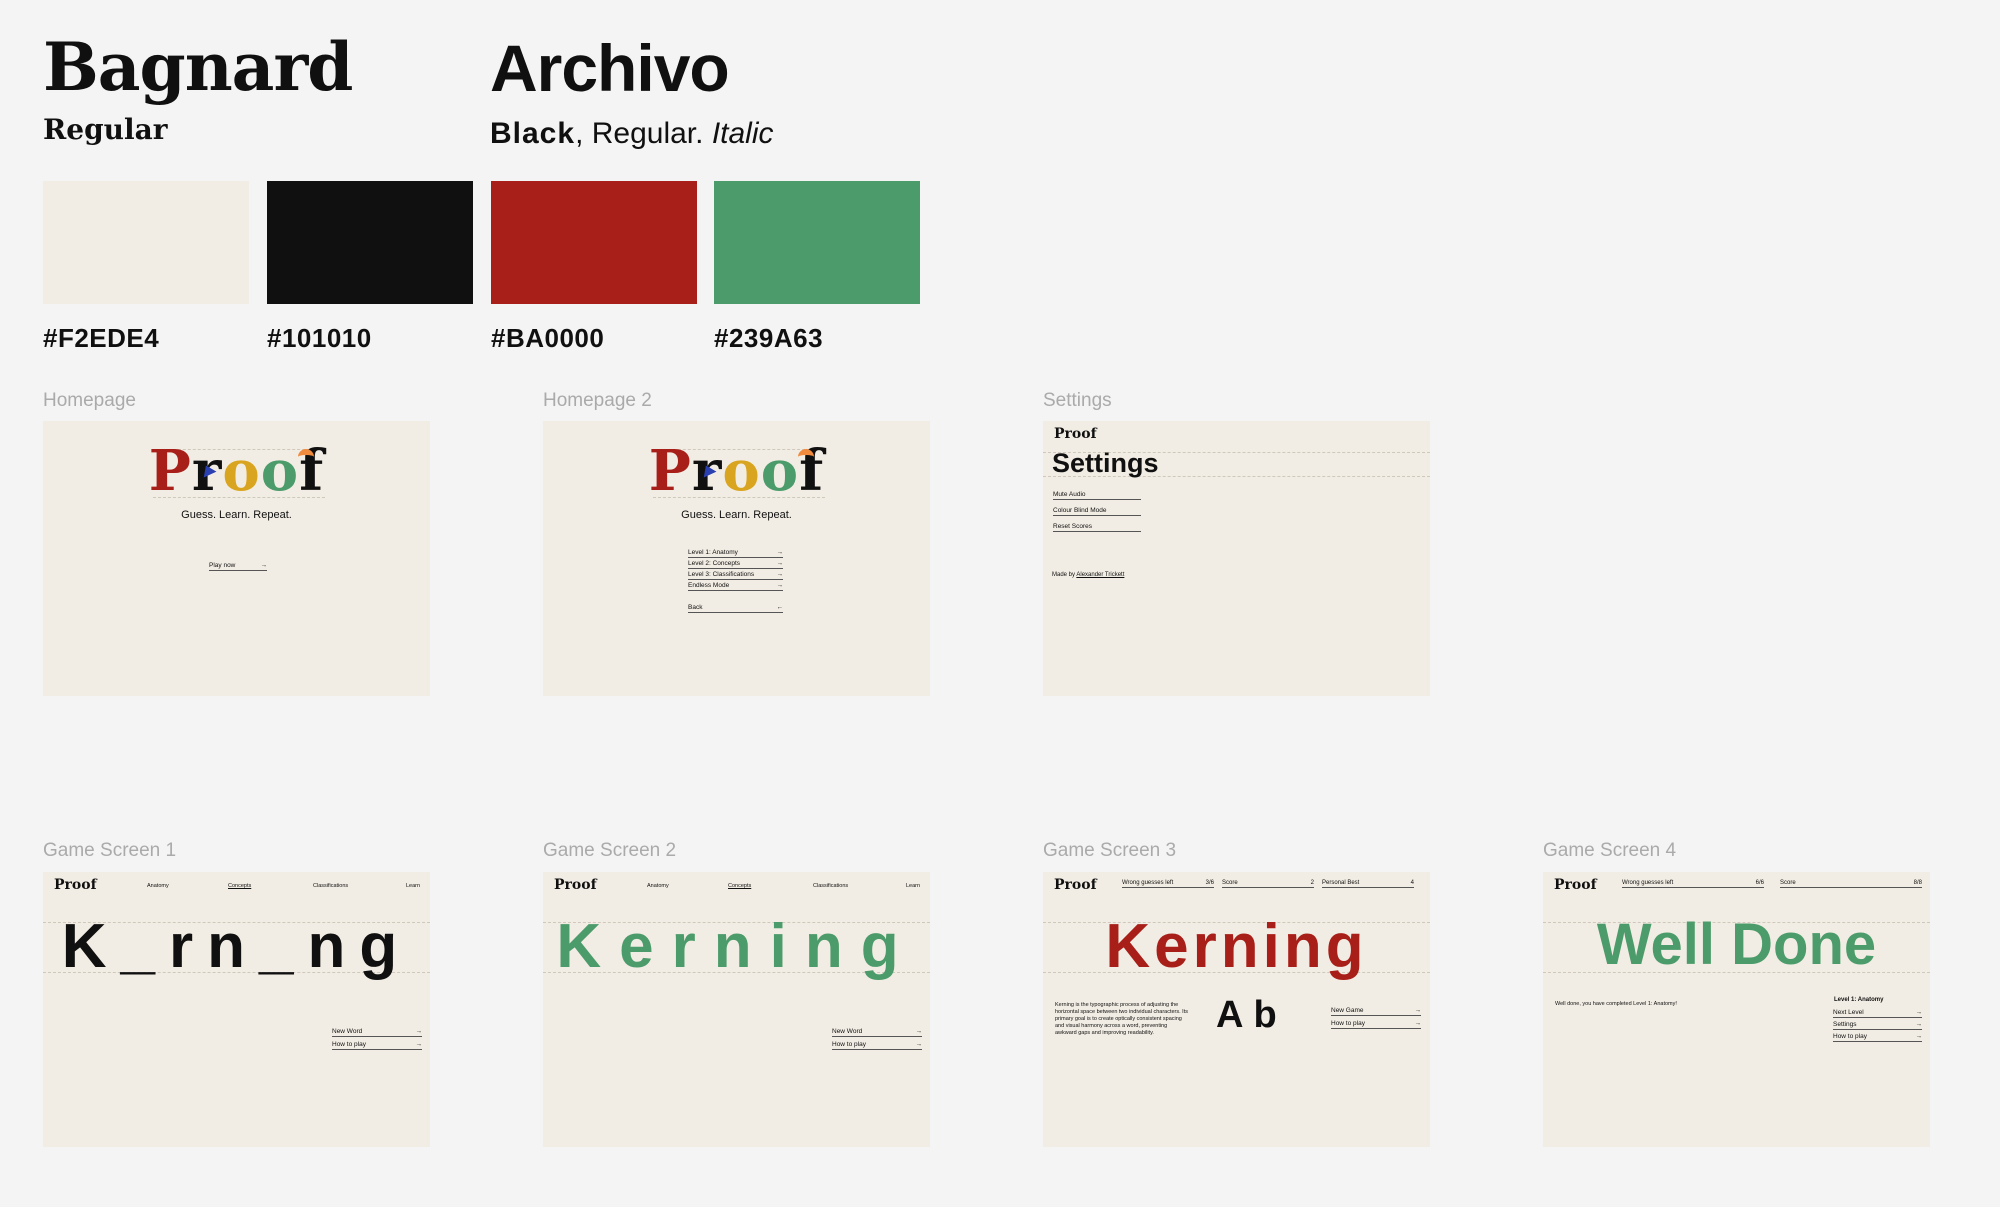 This screenshot has width=2000, height=1207. I want to click on swatch-label-red: #BA0000, so click(548, 338).